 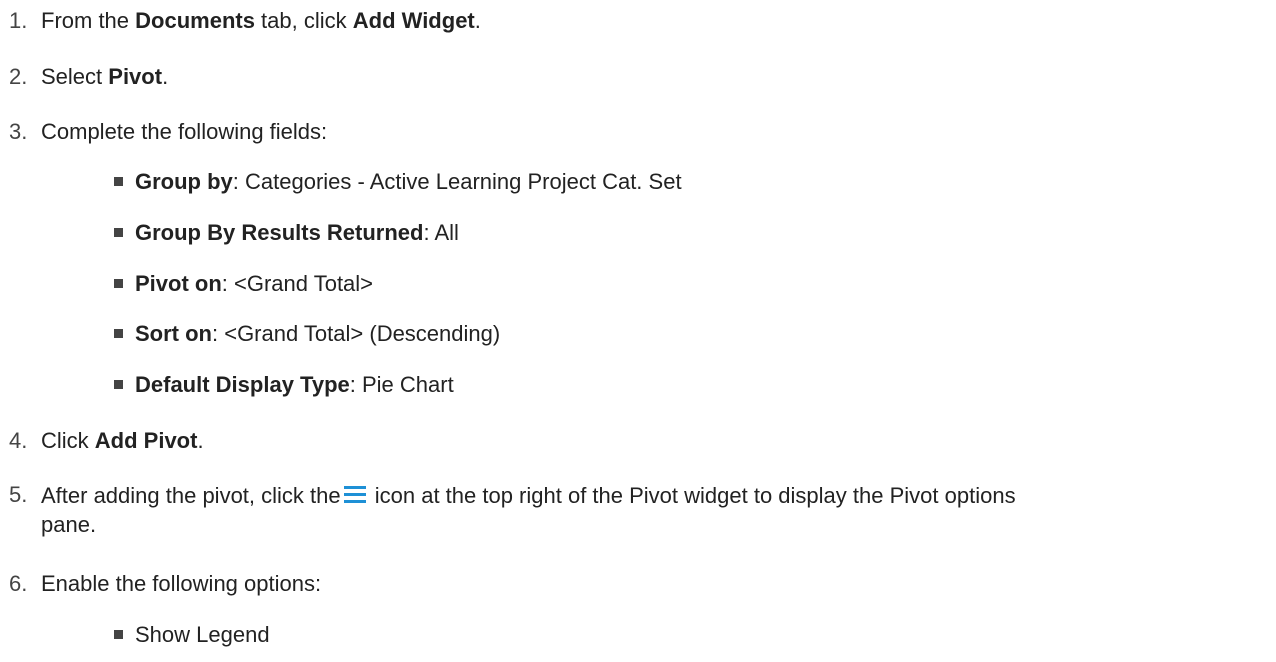 What do you see at coordinates (18, 20) in the screenshot?
I see `step-number: 1.` at bounding box center [18, 20].